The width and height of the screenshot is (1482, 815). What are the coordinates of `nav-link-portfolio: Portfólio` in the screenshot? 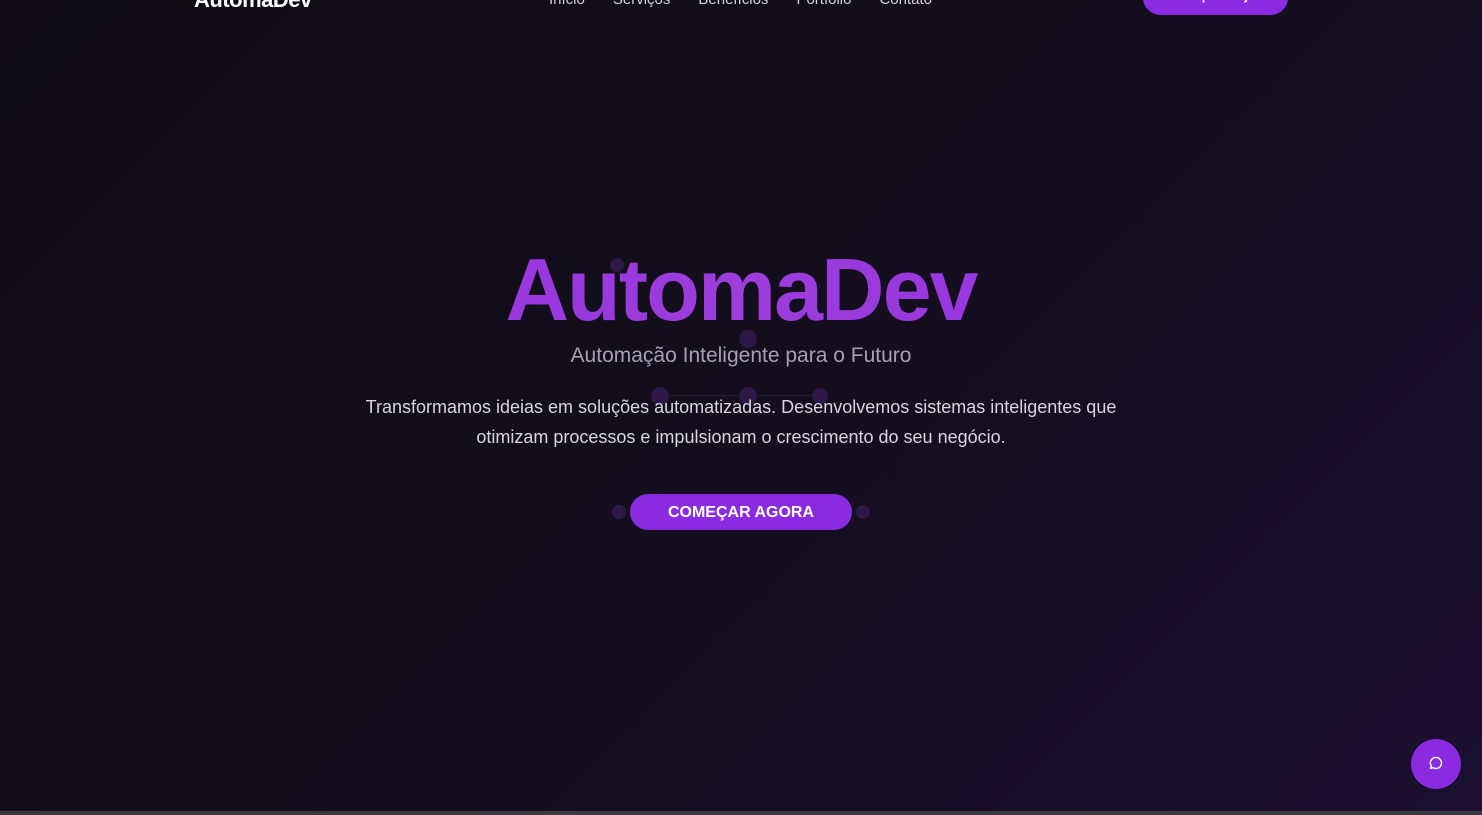 It's located at (823, 4).